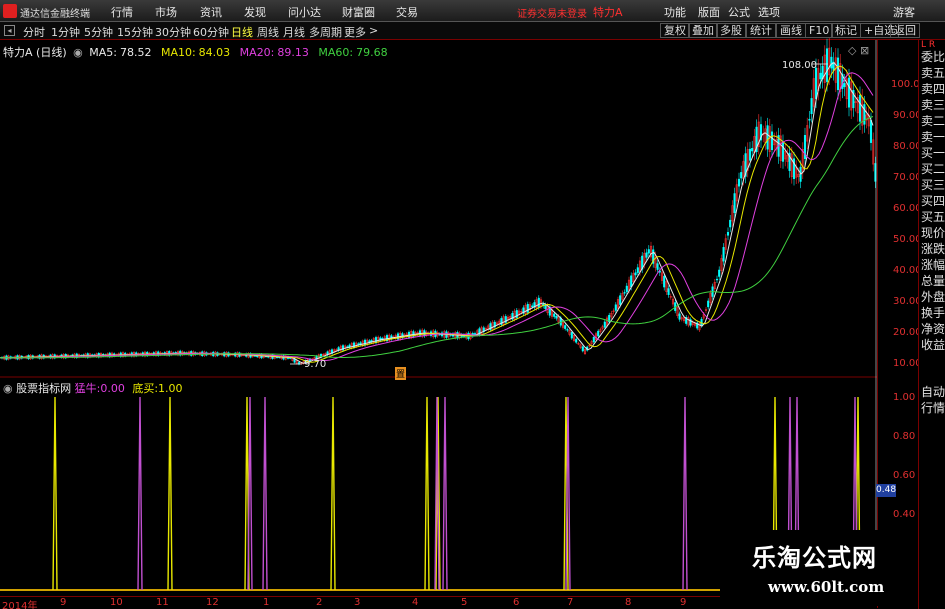 This screenshot has width=945, height=609. I want to click on panel-item: 买四, so click(933, 201).